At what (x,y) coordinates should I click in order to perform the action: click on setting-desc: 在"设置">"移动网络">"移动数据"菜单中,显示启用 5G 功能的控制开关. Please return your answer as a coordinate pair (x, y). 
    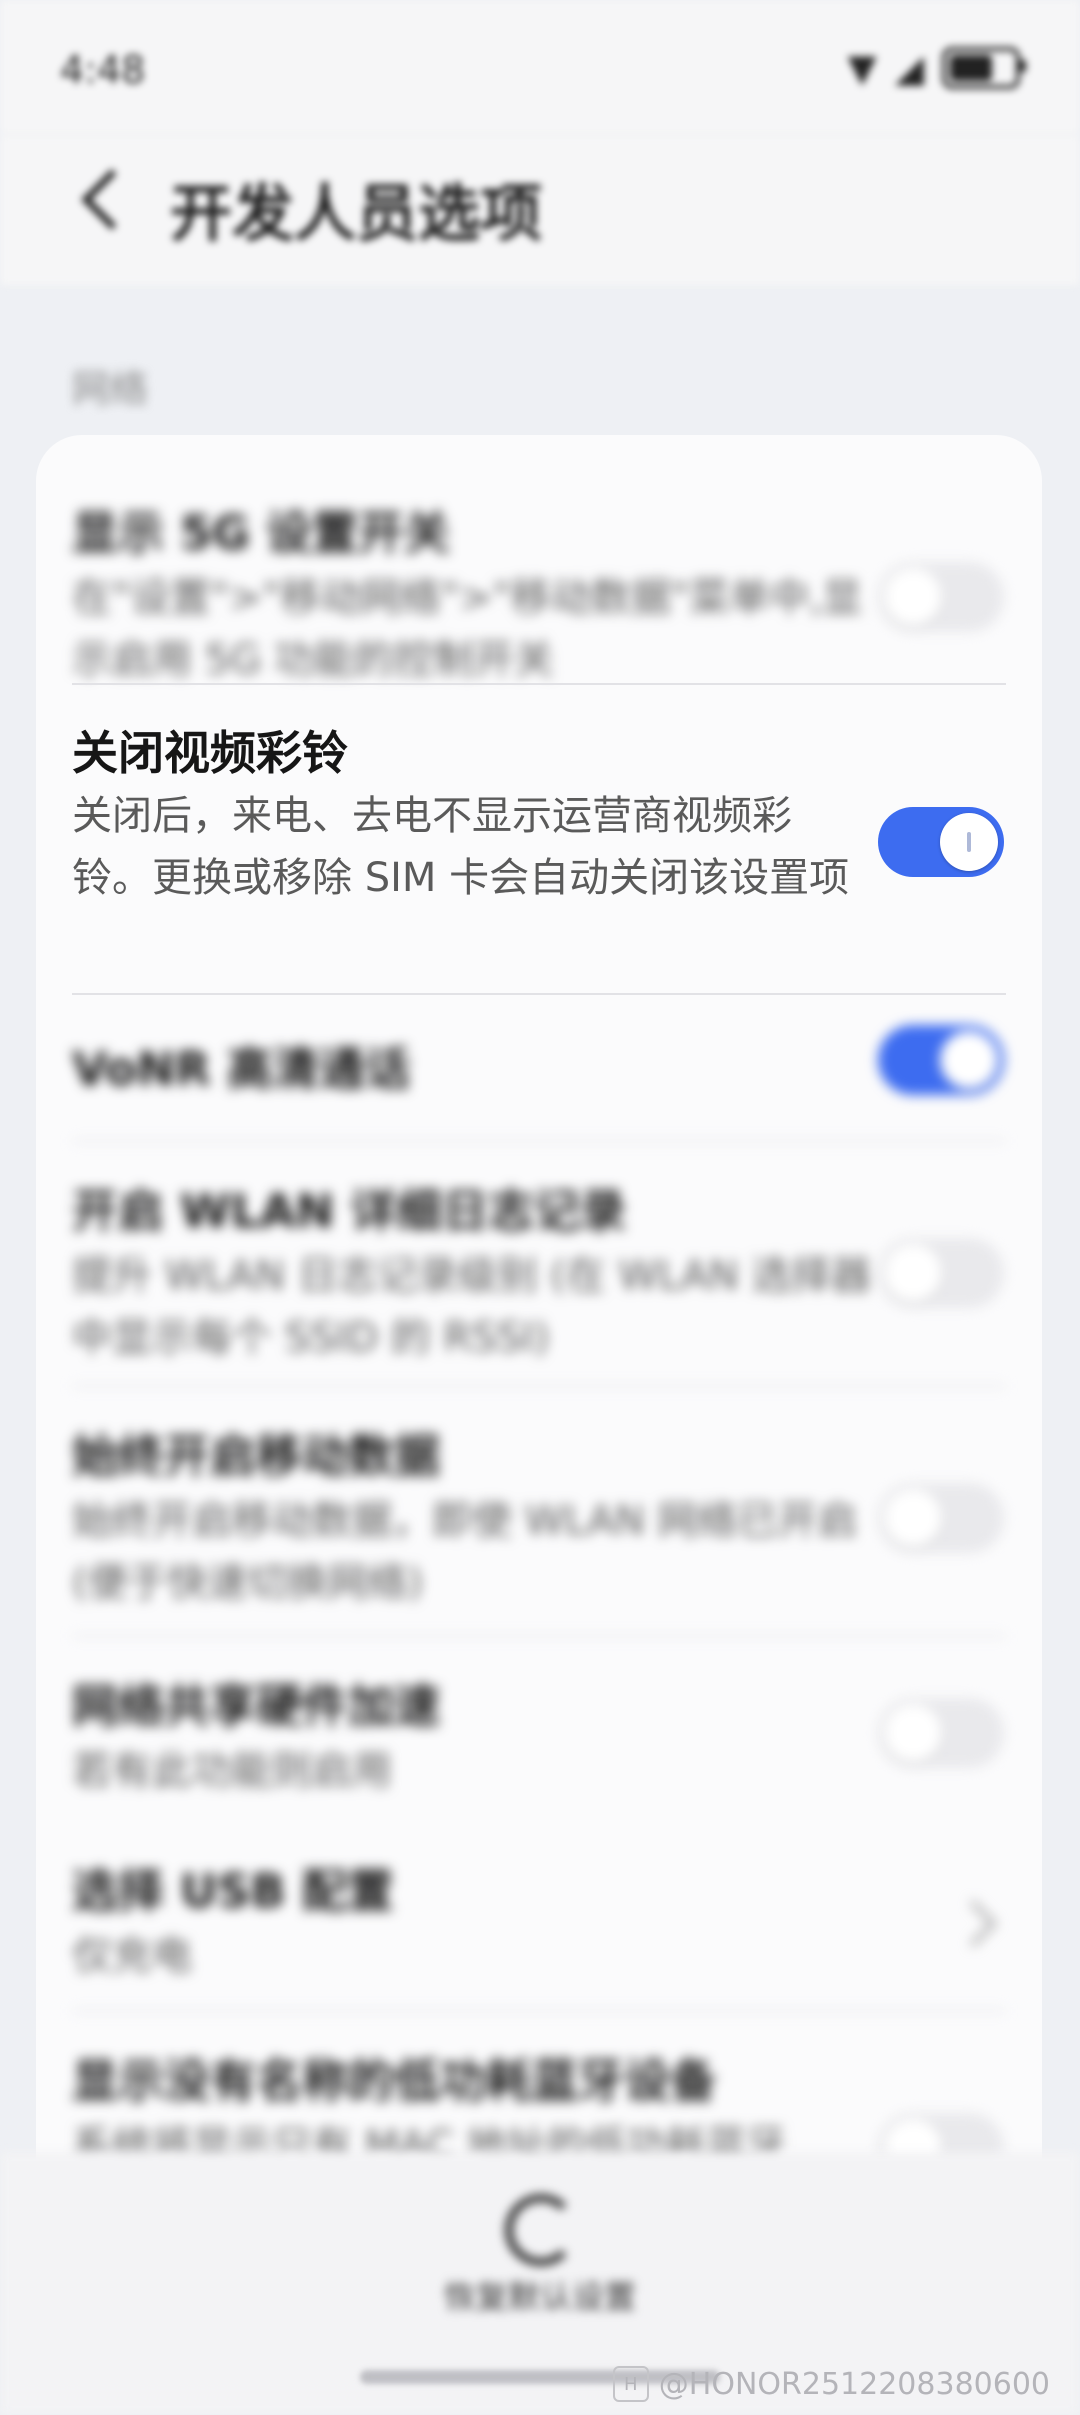
    Looking at the image, I should click on (467, 629).